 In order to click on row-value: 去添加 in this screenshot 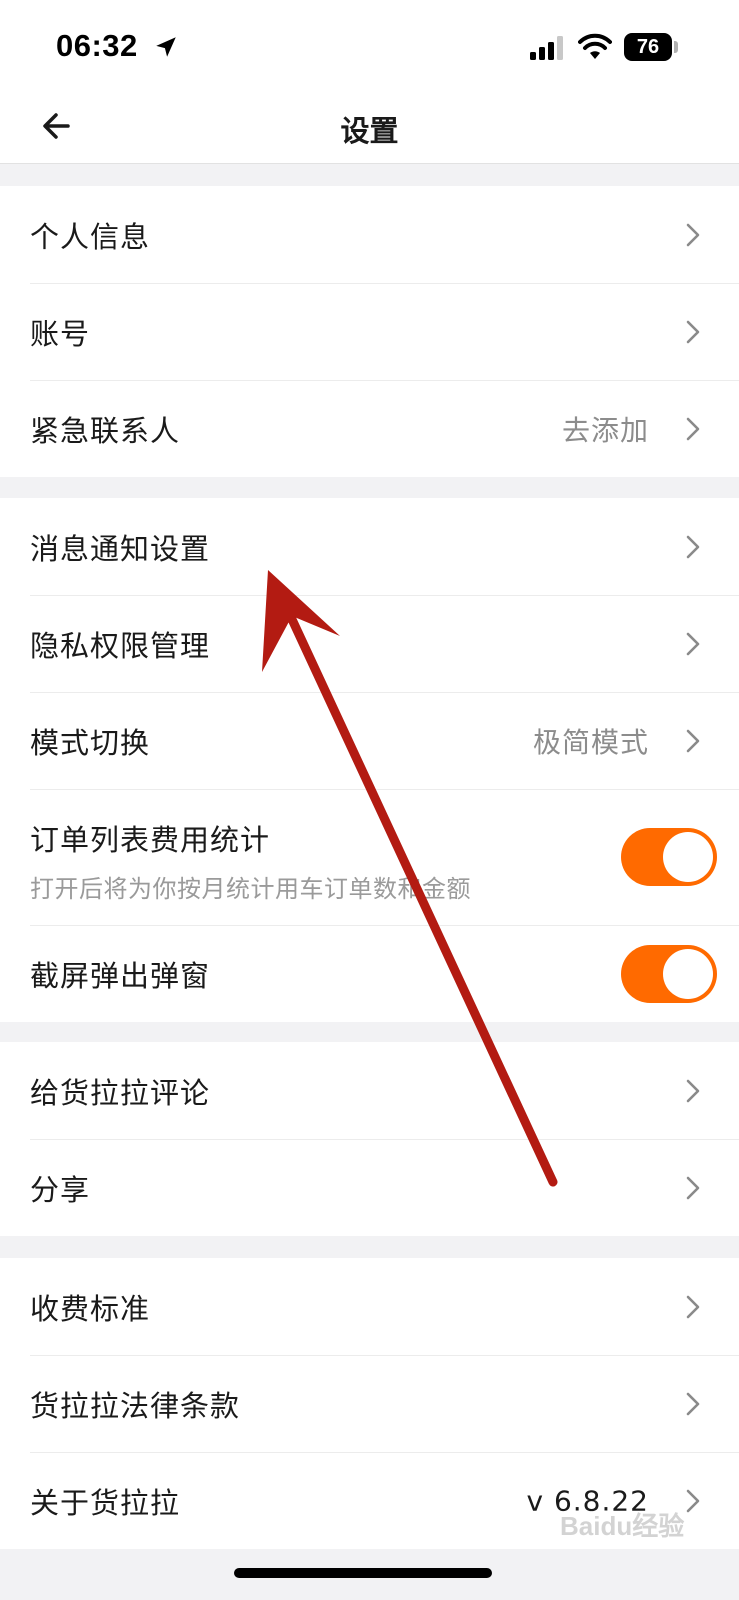, I will do `click(605, 430)`.